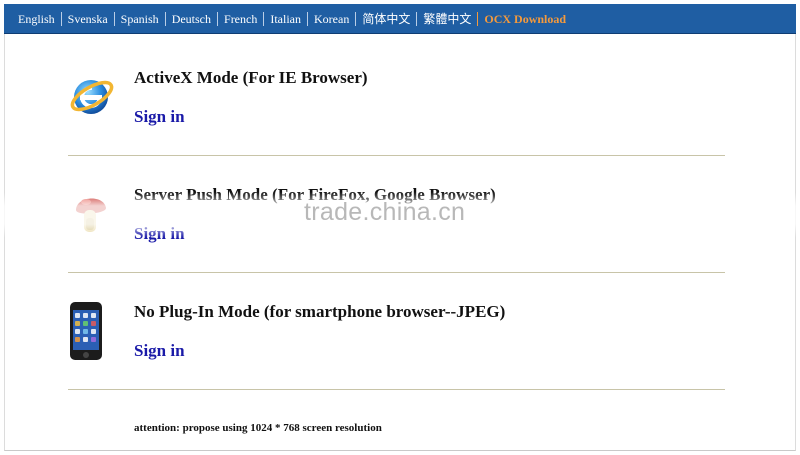 This screenshot has height=455, width=800. Describe the element at coordinates (385, 19) in the screenshot. I see `nav-language-simplified-chinese: 简体中文` at that location.